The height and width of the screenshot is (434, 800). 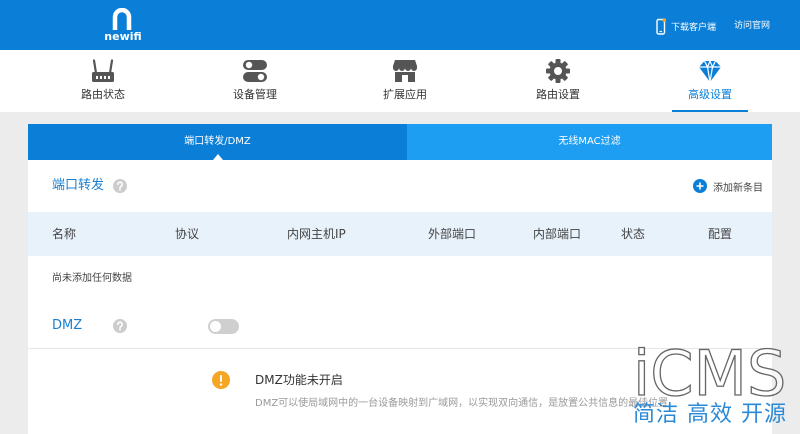 What do you see at coordinates (400, 234) in the screenshot?
I see `port-forward-table-header: 名称 协议 内网主机IP 外部端口 内部端口 状态 配置` at bounding box center [400, 234].